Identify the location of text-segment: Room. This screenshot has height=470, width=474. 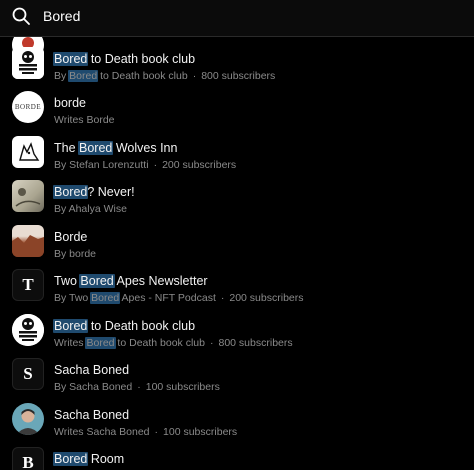
(106, 459).